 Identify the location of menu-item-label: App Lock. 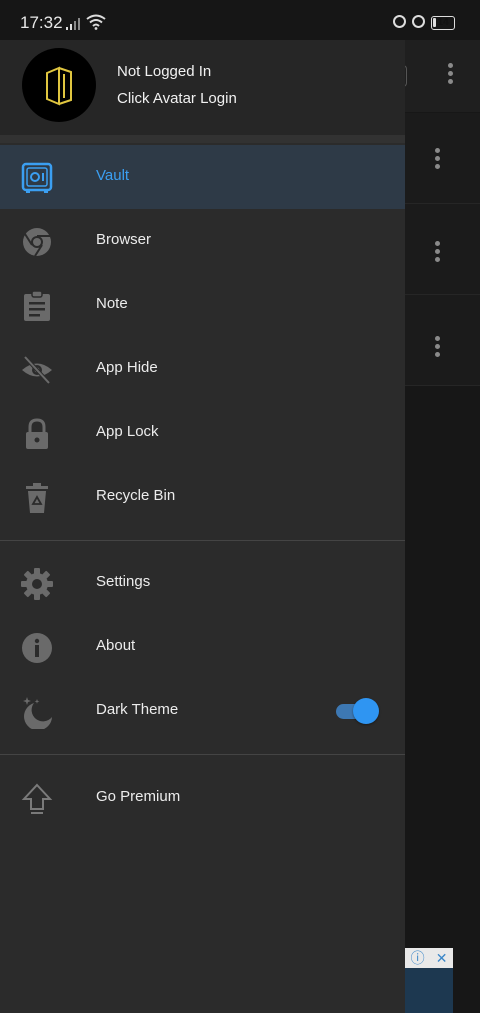
(127, 431).